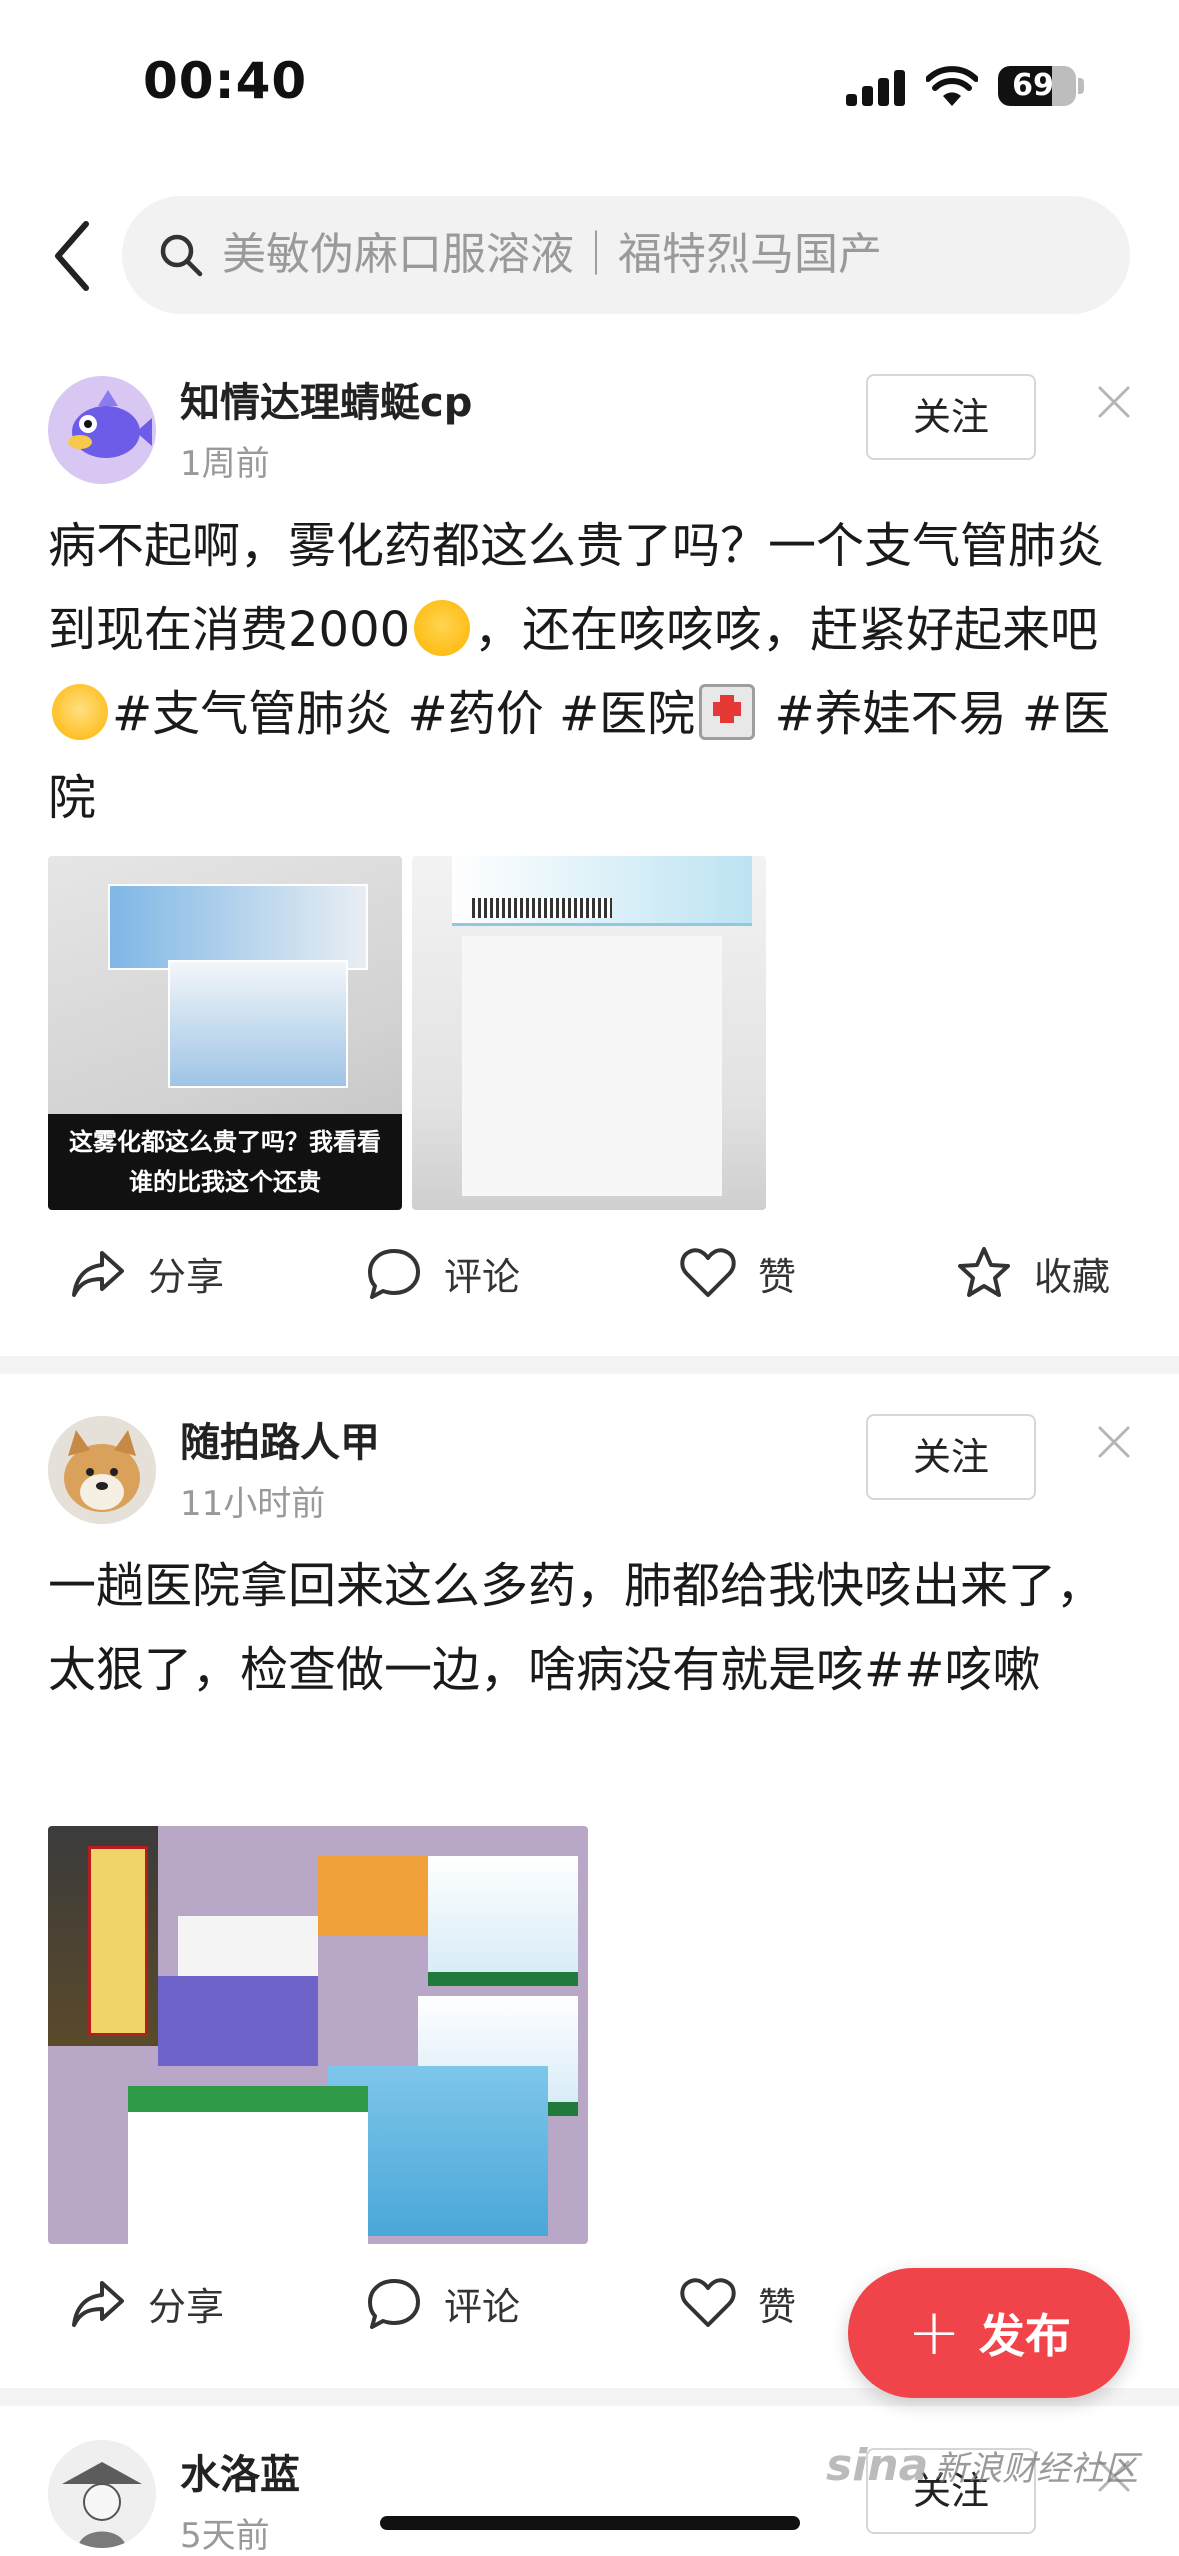  I want to click on post-time: 5天前, so click(225, 2536).